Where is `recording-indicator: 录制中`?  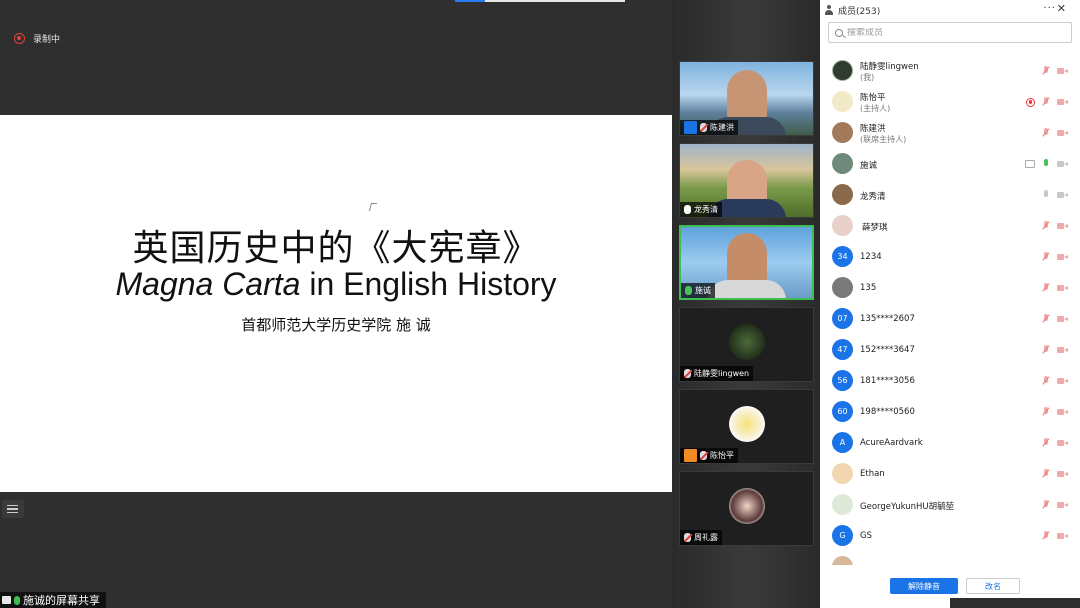 recording-indicator: 录制中 is located at coordinates (37, 38).